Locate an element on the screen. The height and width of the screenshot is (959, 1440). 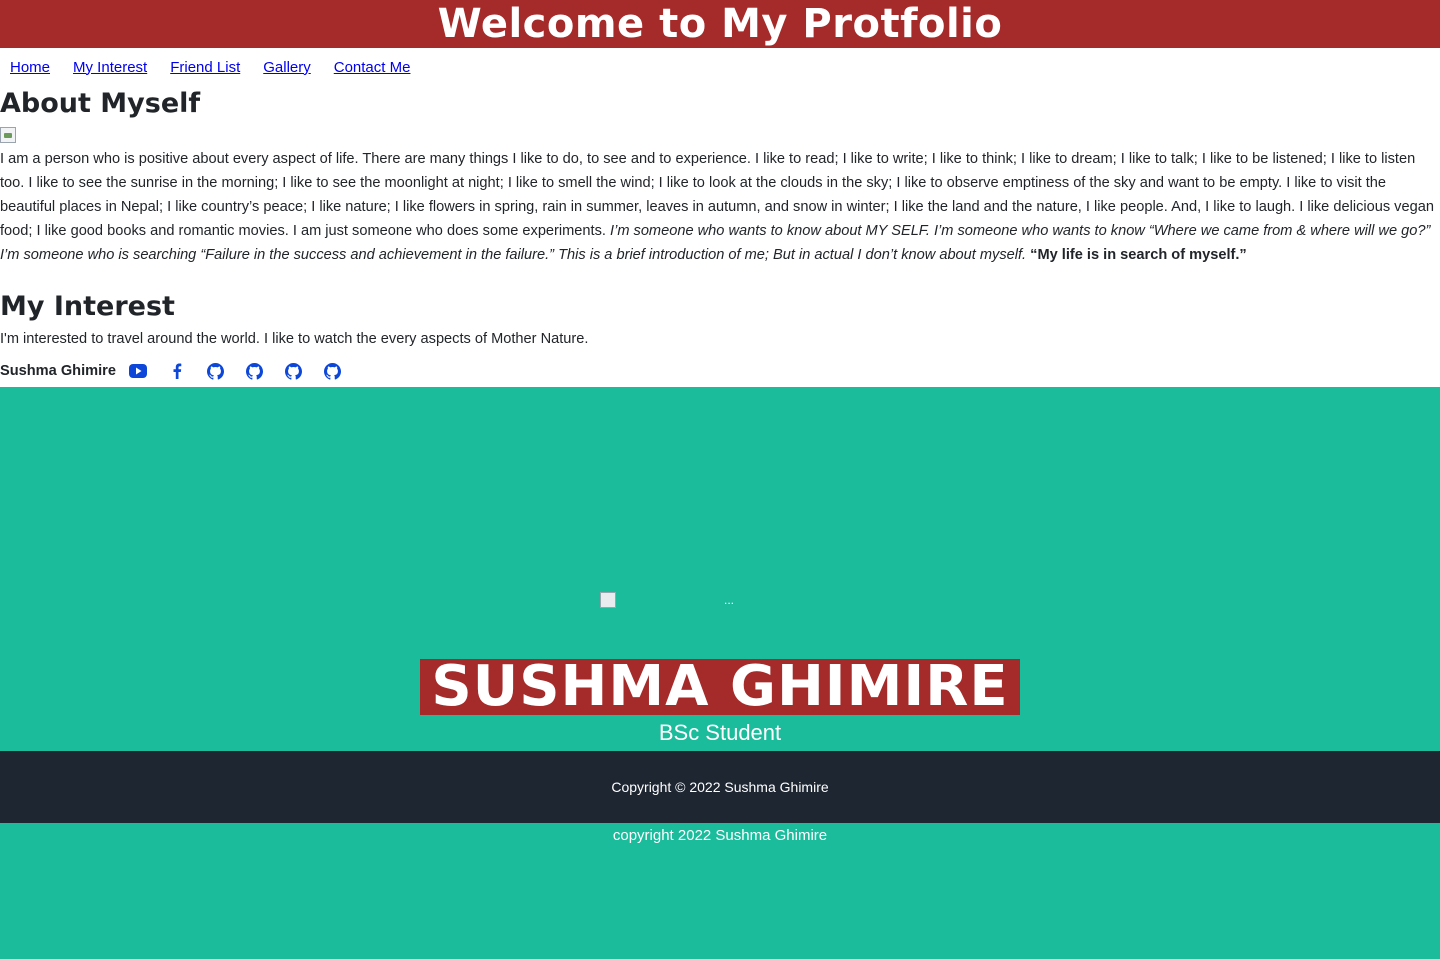
interest-title: My Interest is located at coordinates (87, 306).